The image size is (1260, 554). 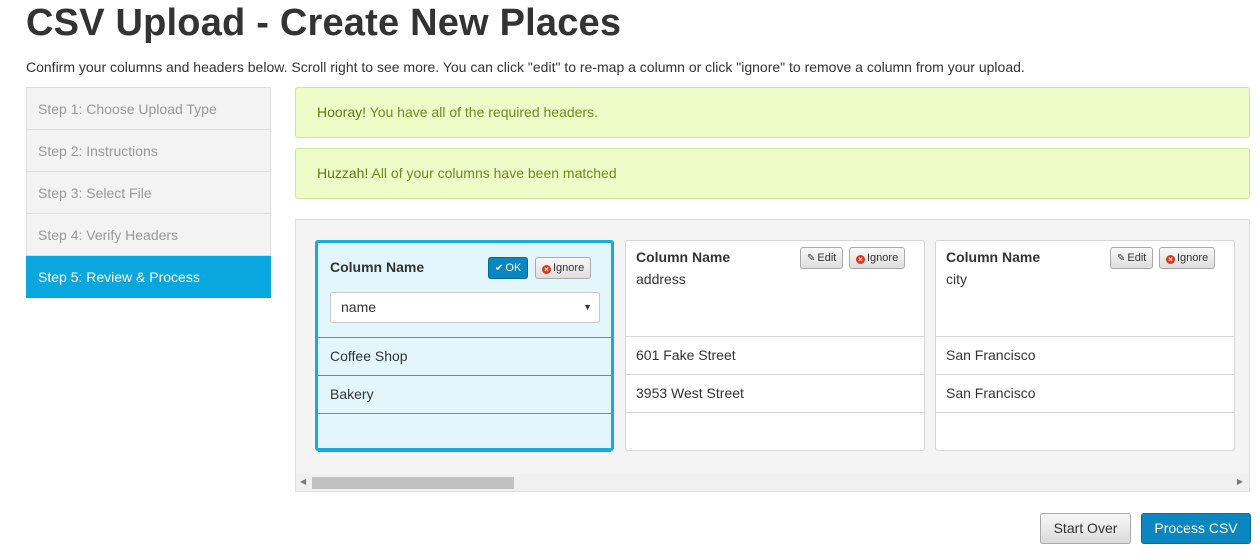 What do you see at coordinates (772, 482) in the screenshot?
I see `horizontal-scrollbar: ◀ ▶` at bounding box center [772, 482].